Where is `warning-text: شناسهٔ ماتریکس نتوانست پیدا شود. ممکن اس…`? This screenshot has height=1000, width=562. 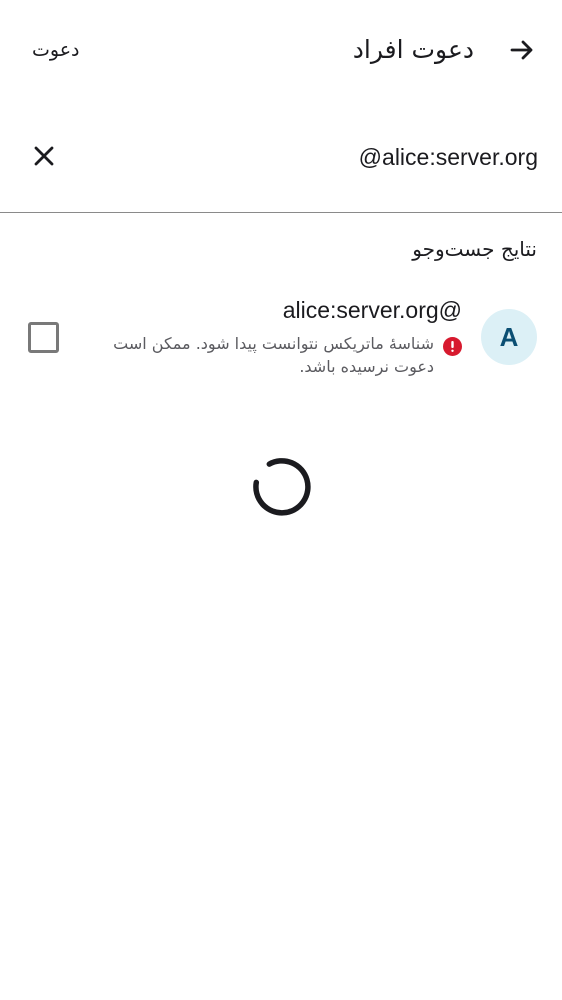
warning-text: شناسهٔ ماتریکس نتوانست پیدا شود. ممکن اس… is located at coordinates (273, 355).